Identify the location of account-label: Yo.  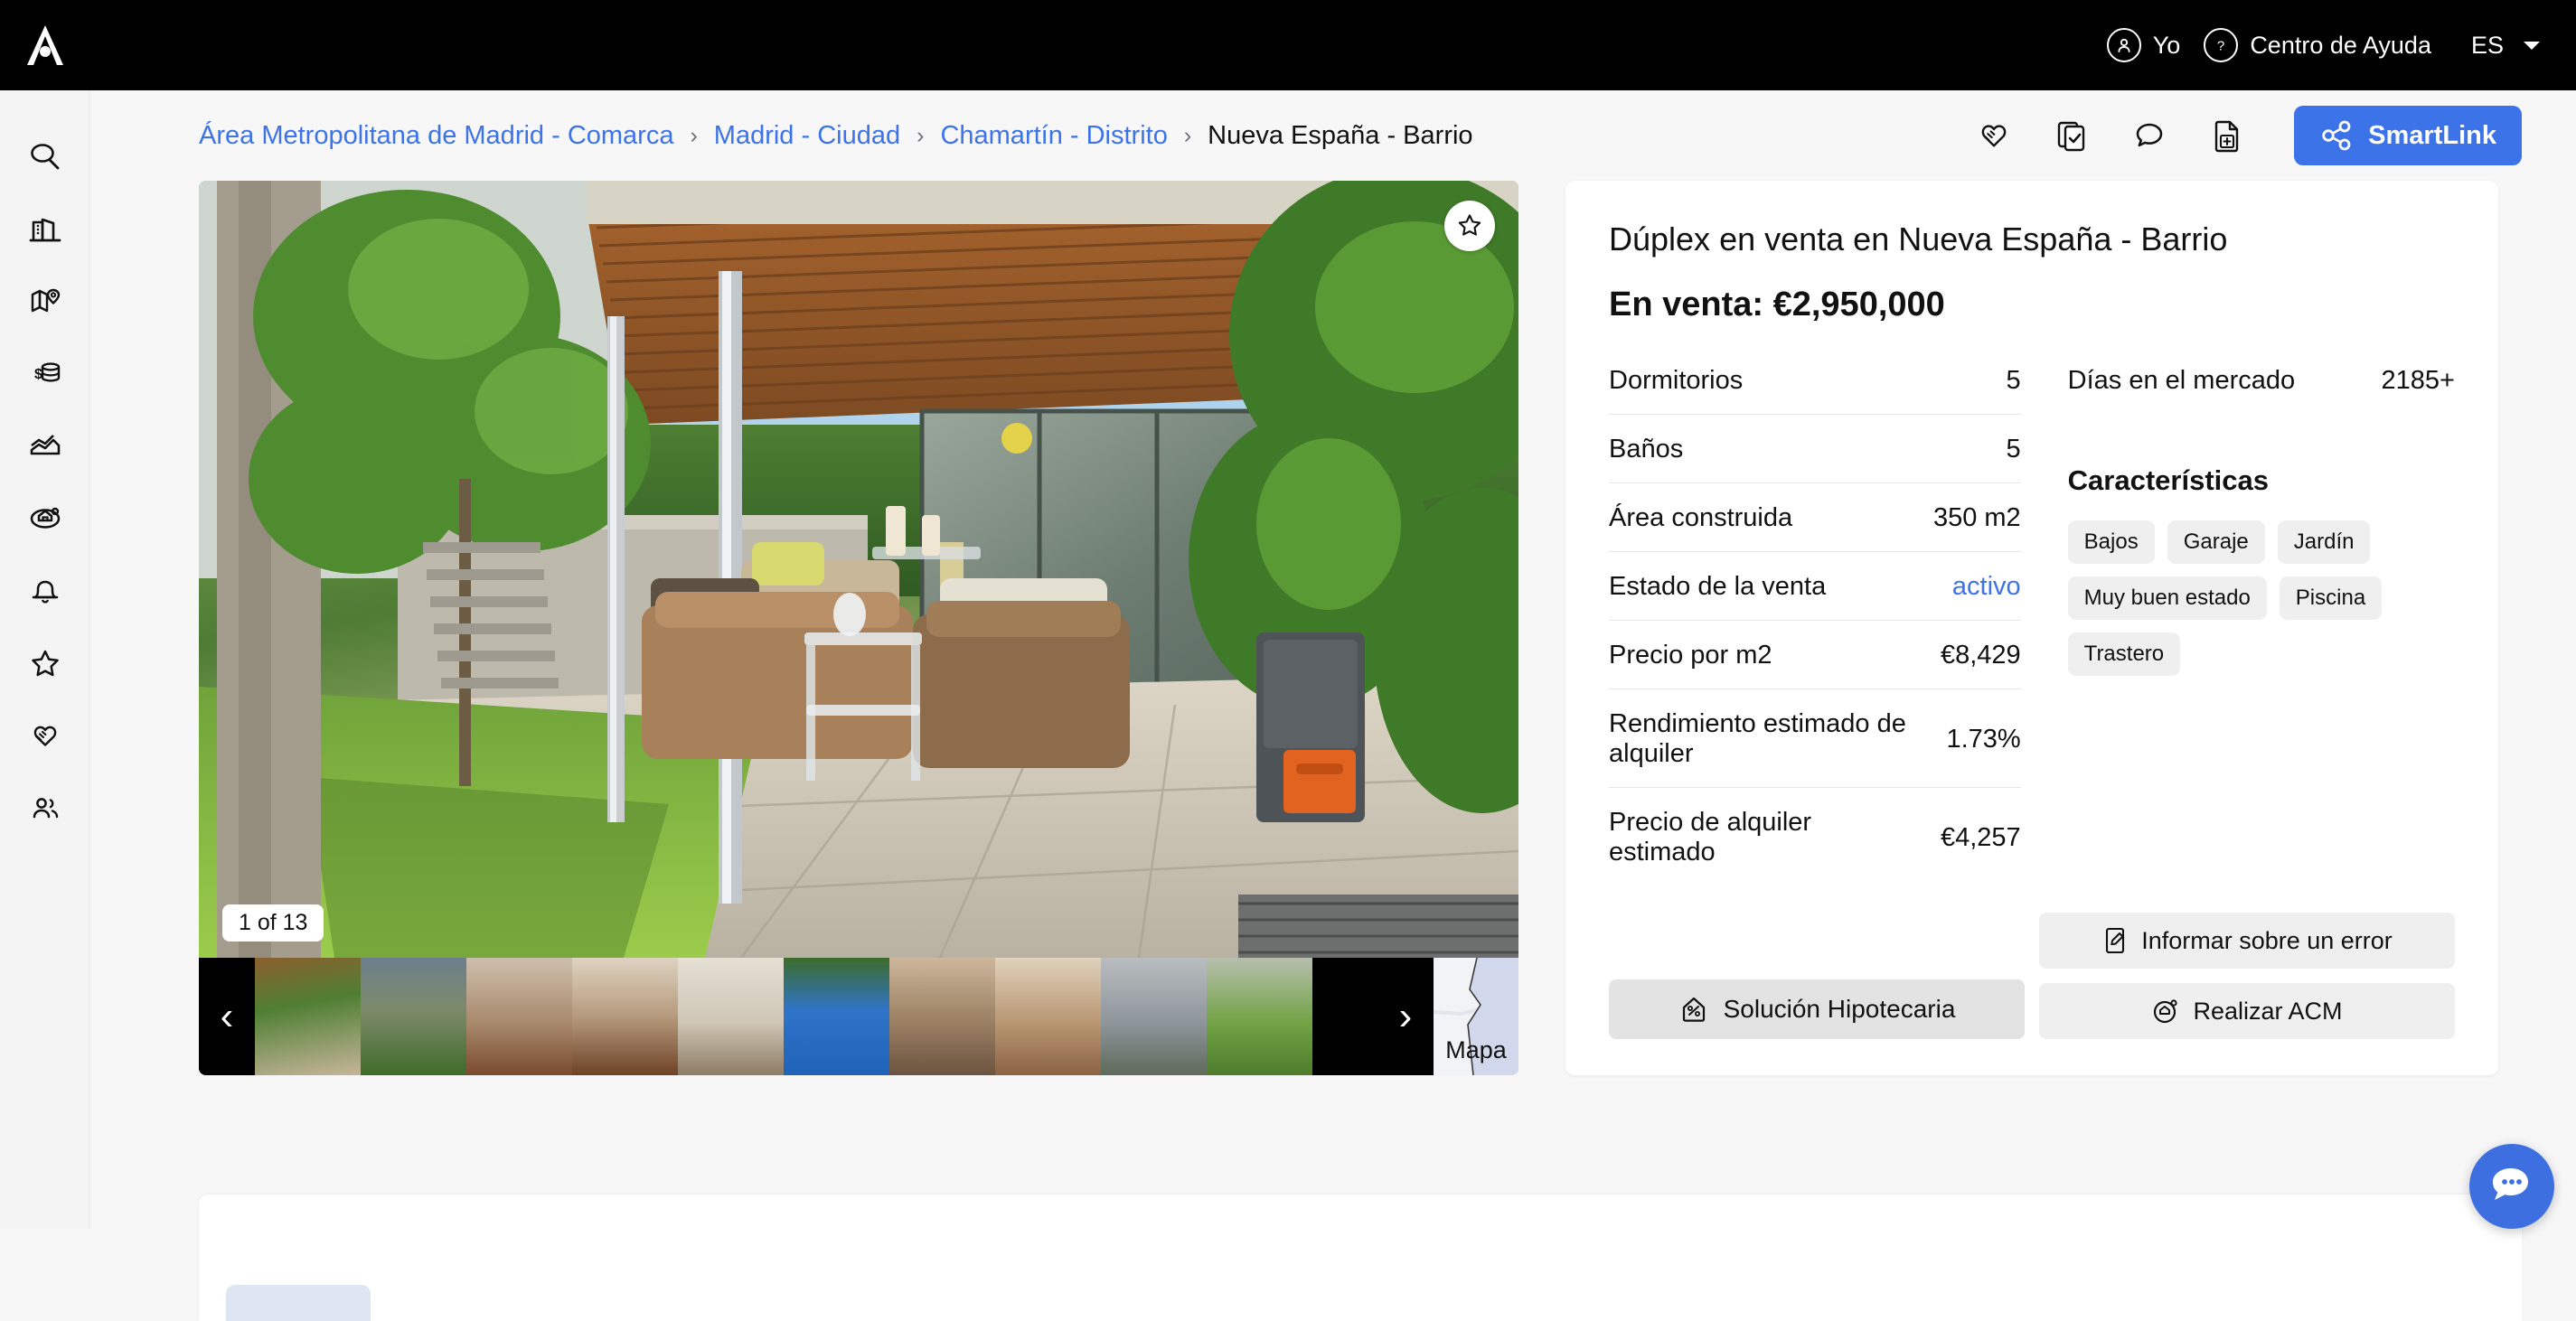
(2167, 45).